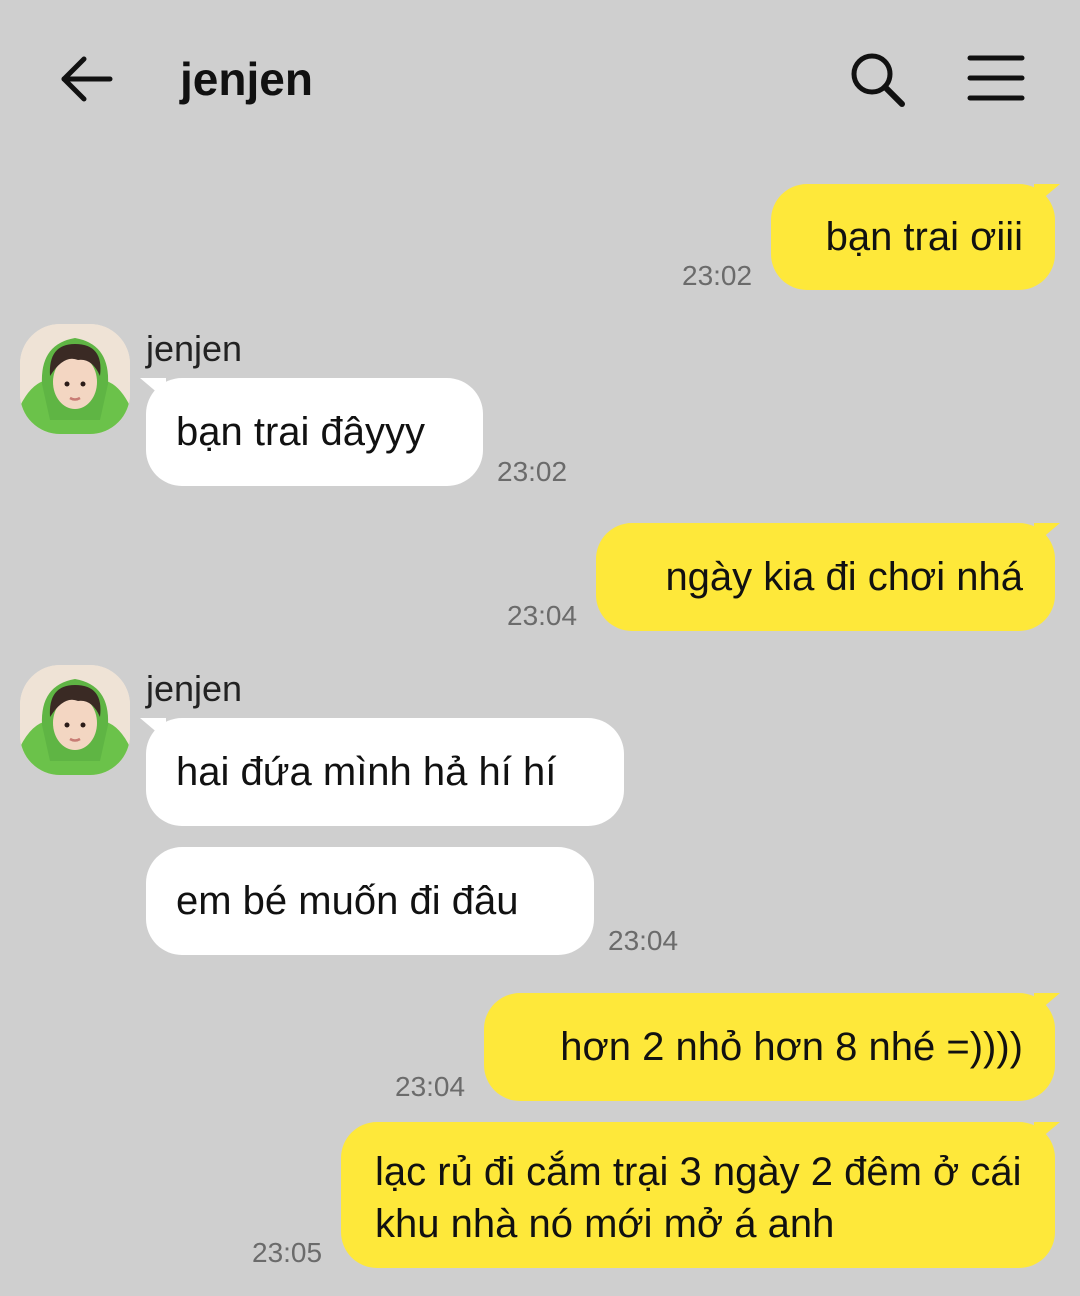 The width and height of the screenshot is (1080, 1296). I want to click on menu-button, so click(997, 78).